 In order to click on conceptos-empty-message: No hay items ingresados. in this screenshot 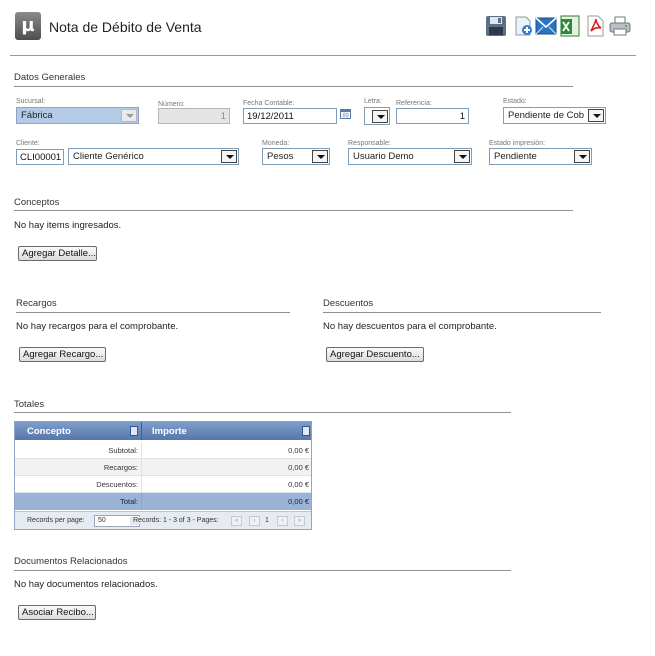, I will do `click(68, 225)`.